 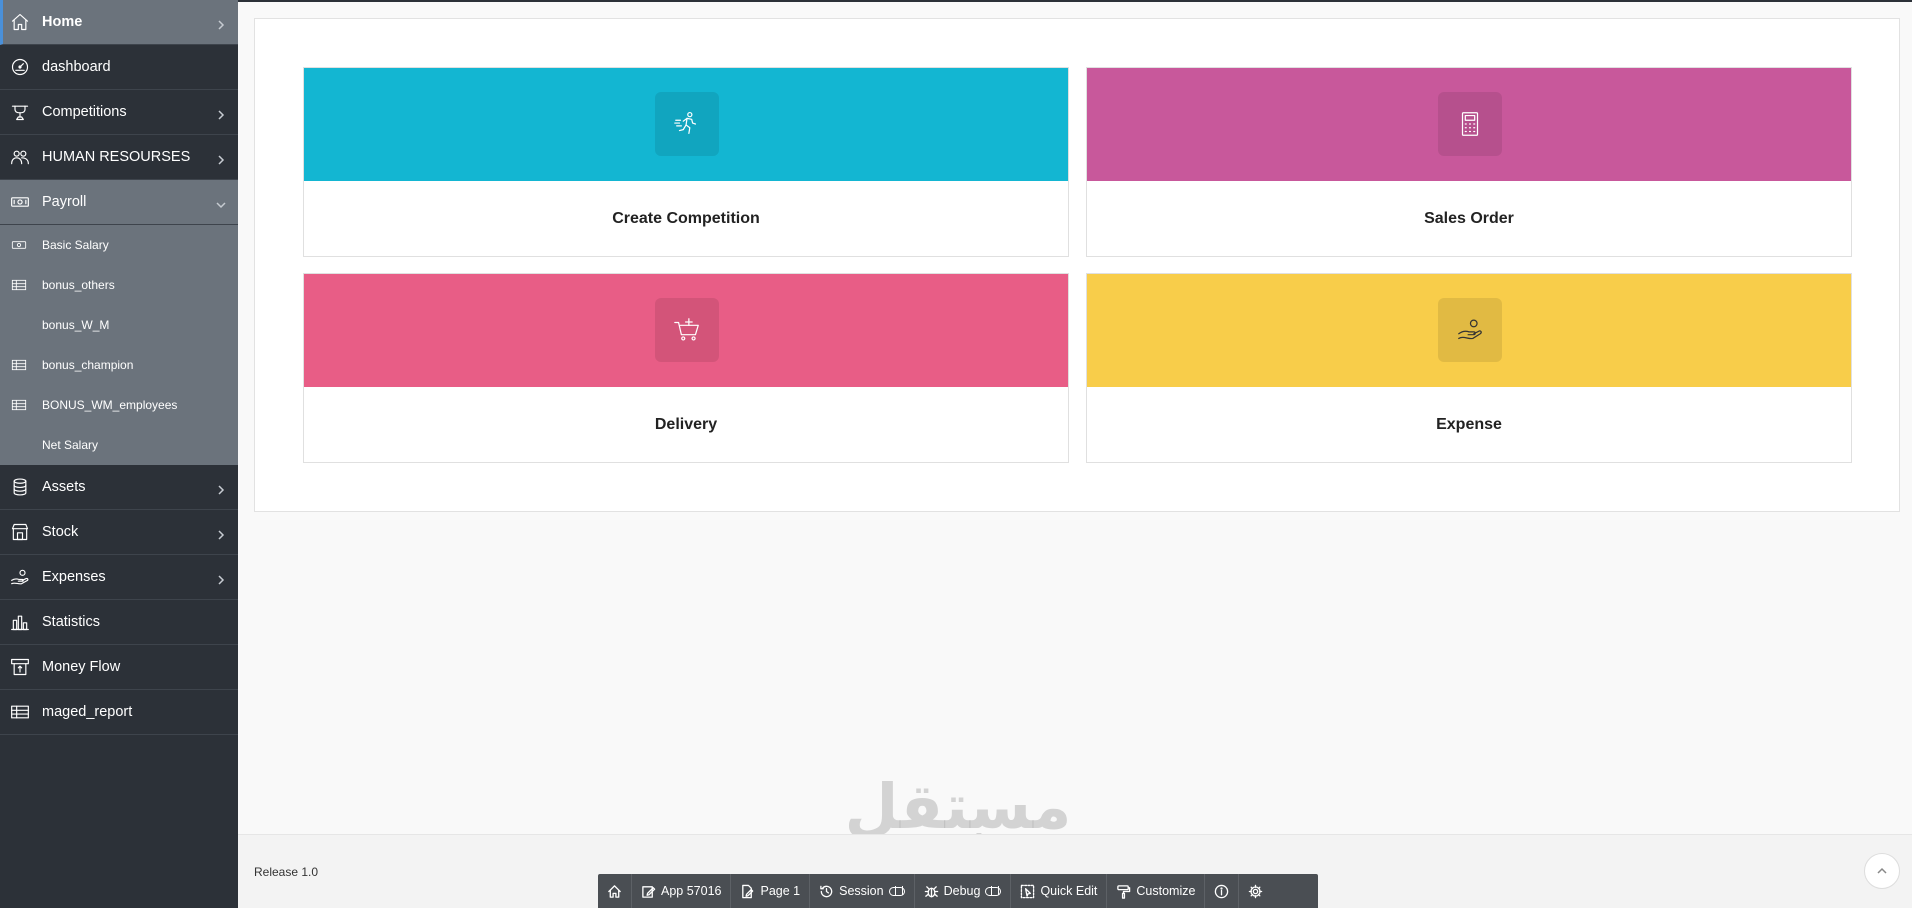 I want to click on sidebar-item-label: dashboard, so click(x=76, y=67).